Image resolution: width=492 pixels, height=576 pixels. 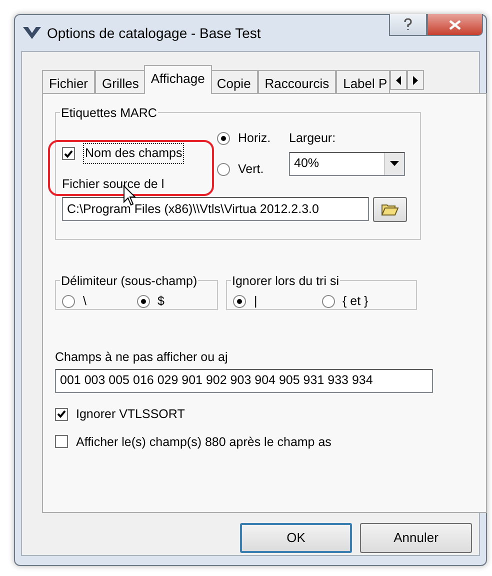 What do you see at coordinates (154, 33) in the screenshot?
I see `window-title: Options de catalogage - Base Test` at bounding box center [154, 33].